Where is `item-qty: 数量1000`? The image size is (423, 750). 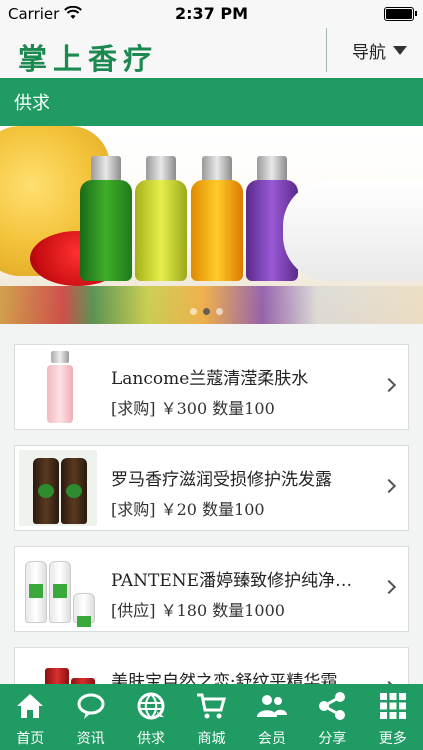
item-qty: 数量1000 is located at coordinates (248, 610).